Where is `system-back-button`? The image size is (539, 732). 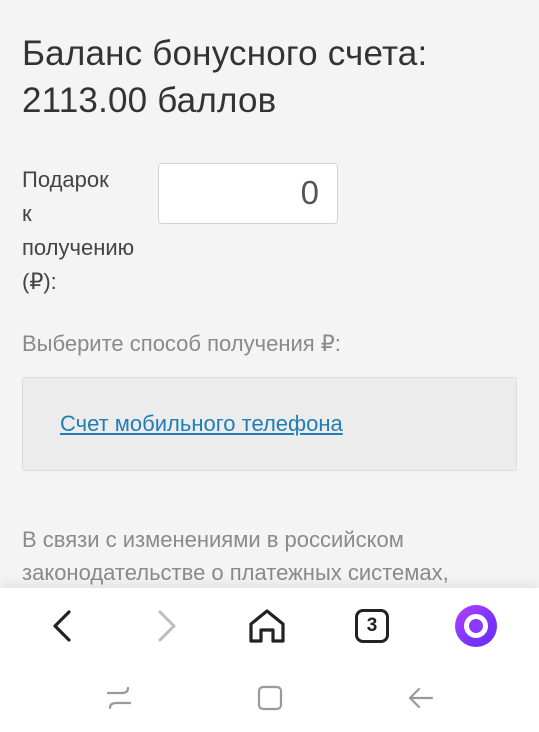 system-back-button is located at coordinates (421, 698).